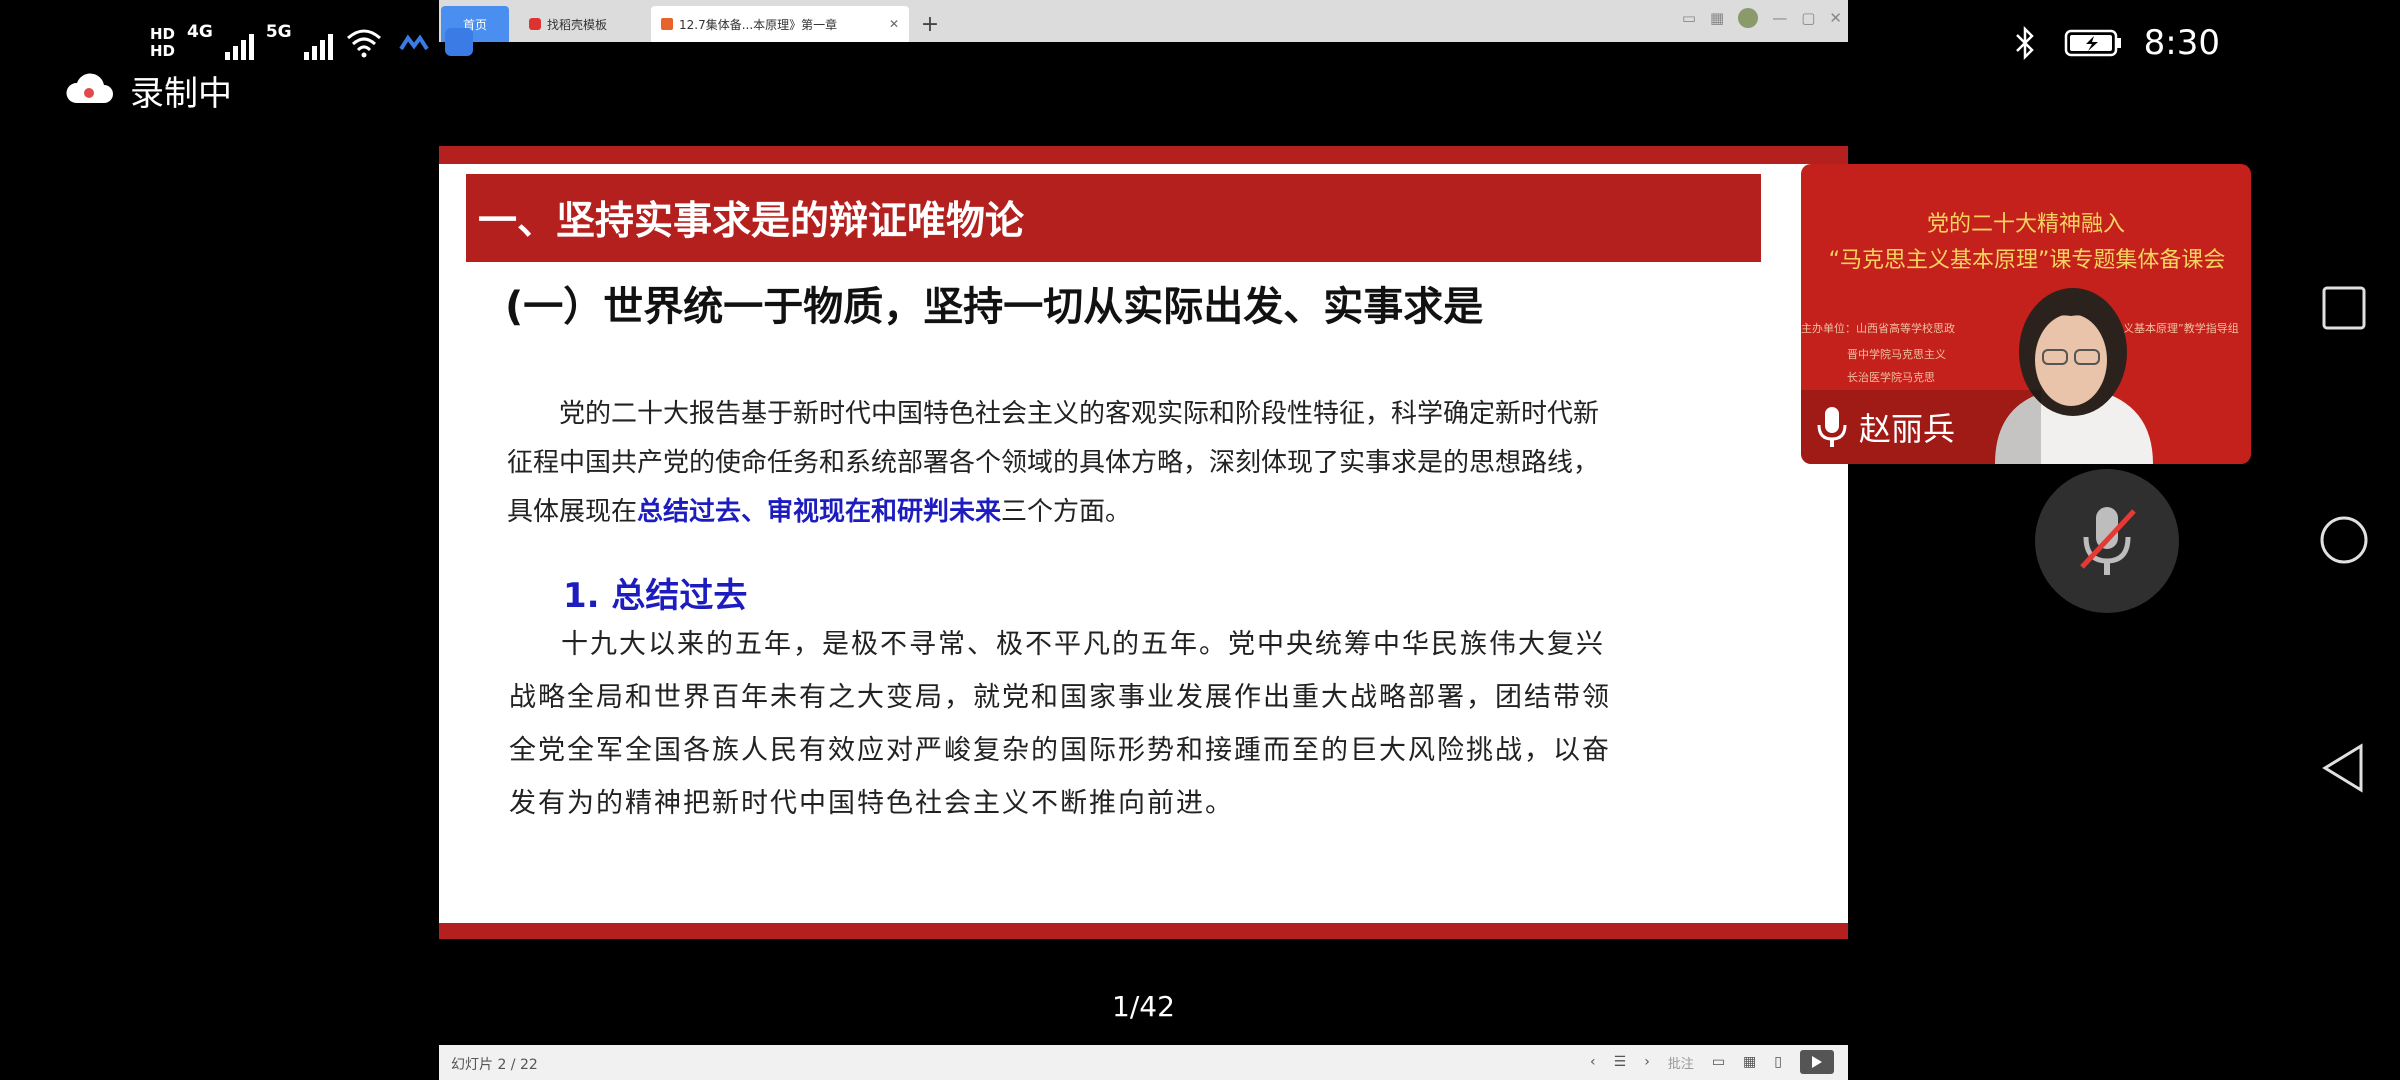 This screenshot has height=1080, width=2400. I want to click on paragraph-2-line-3: 全党全军全国各族人民有效应对严峻复杂的国际形势和接踵而至的巨大风险挑战，以奋, so click(1060, 750).